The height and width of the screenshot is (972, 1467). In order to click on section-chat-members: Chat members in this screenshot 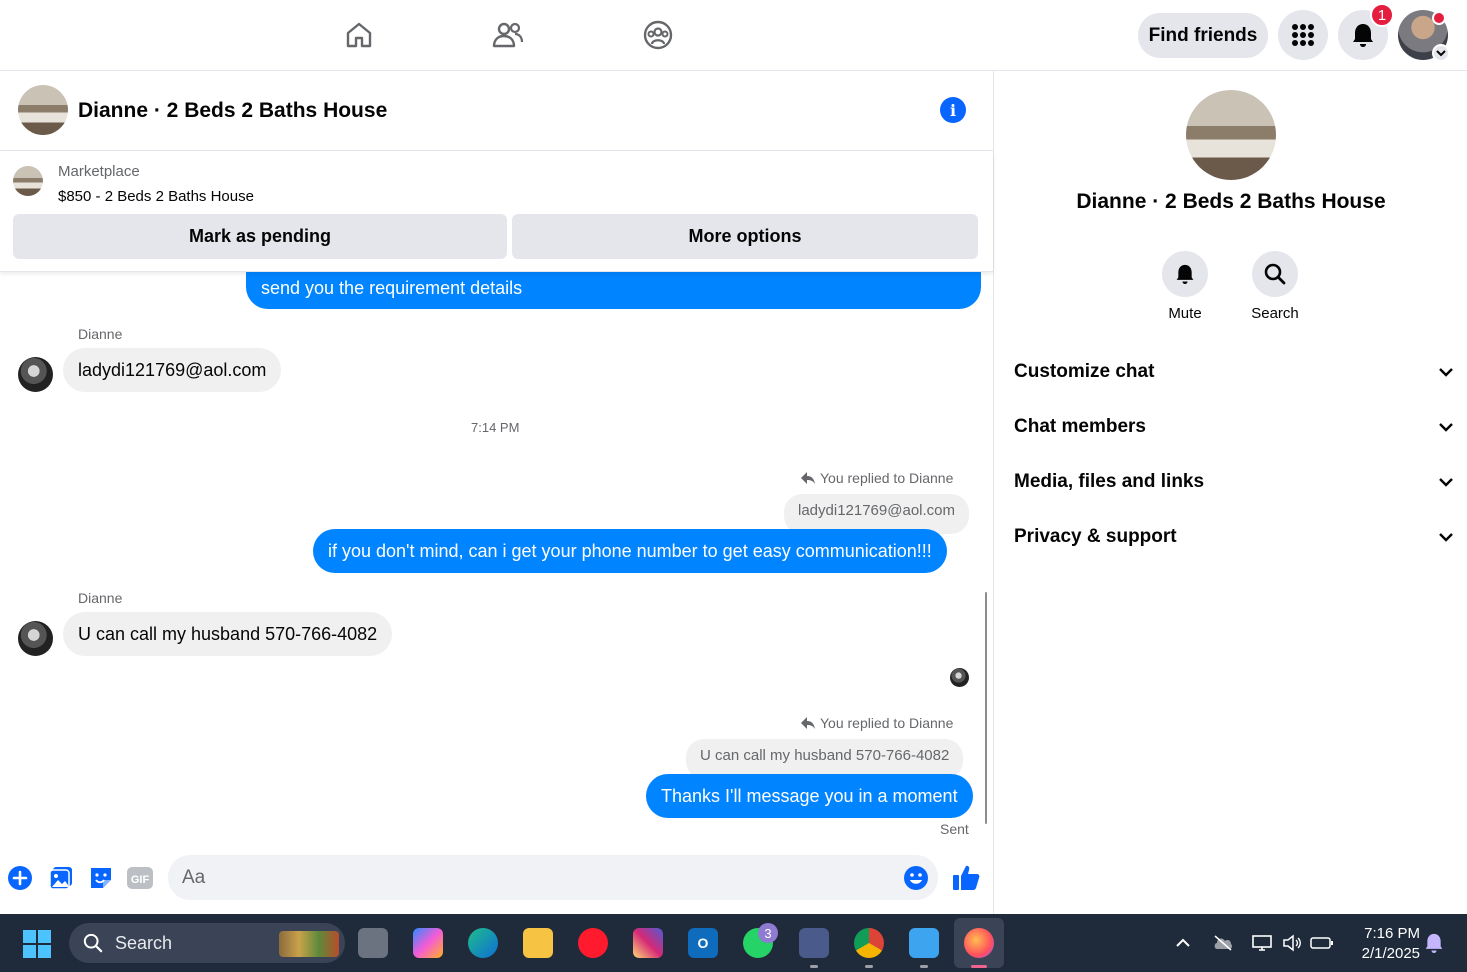, I will do `click(1234, 427)`.